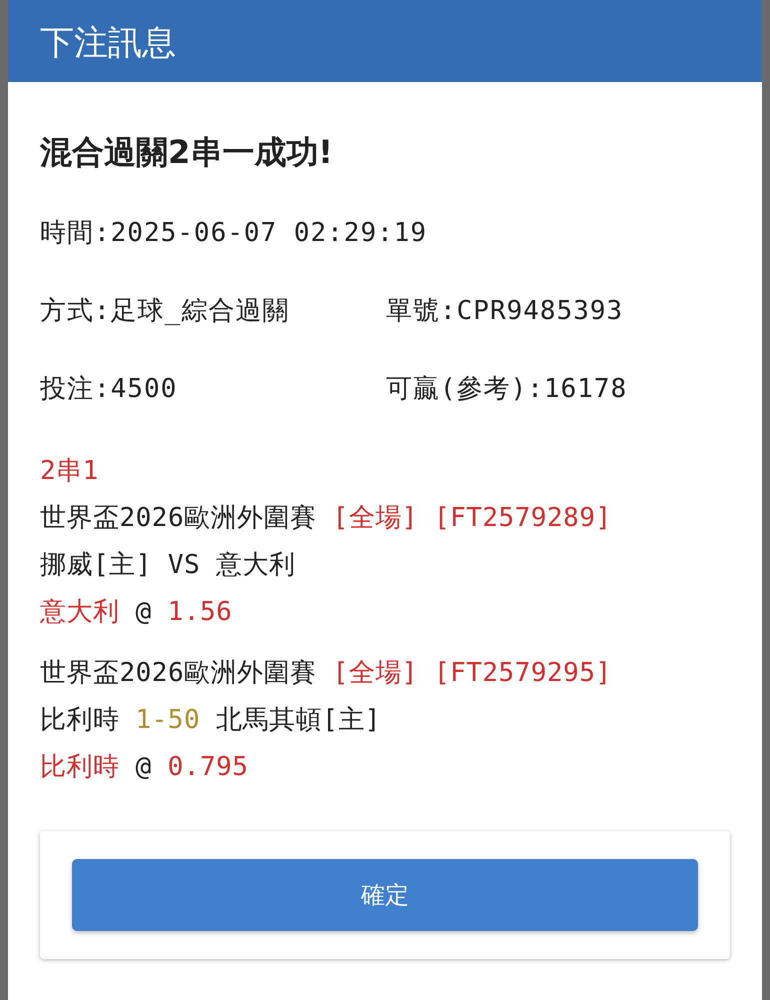 This screenshot has height=1000, width=770. Describe the element at coordinates (168, 720) in the screenshot. I see `handicap-text: 1-50` at that location.